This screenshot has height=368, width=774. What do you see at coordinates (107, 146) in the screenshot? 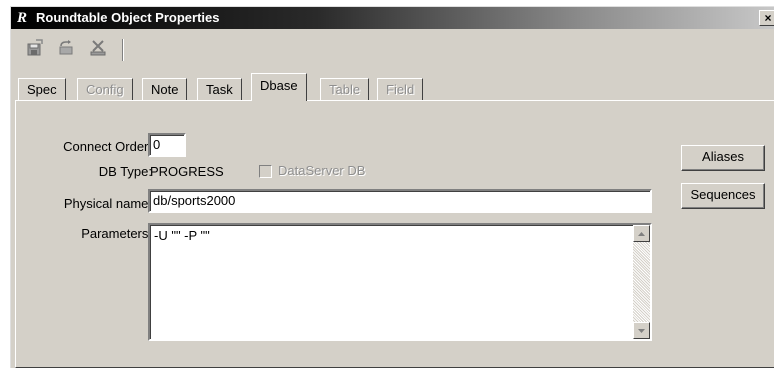
I see `connect-order-label: Connect Order:` at bounding box center [107, 146].